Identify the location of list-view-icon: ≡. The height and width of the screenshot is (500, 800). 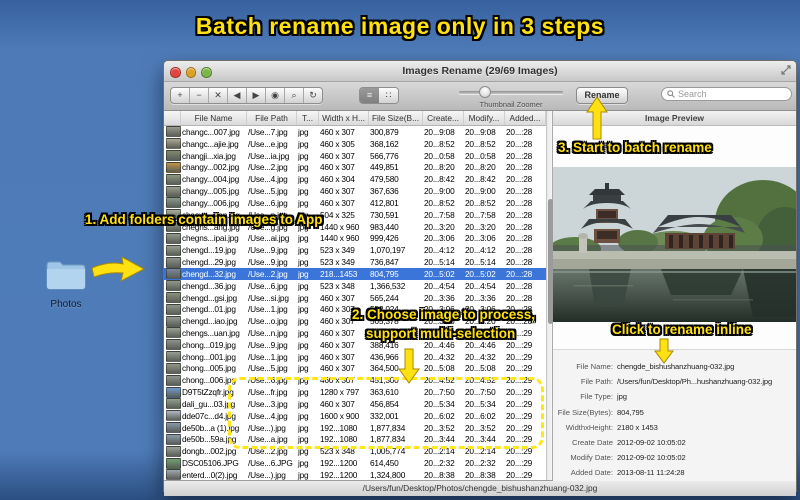
(369, 95).